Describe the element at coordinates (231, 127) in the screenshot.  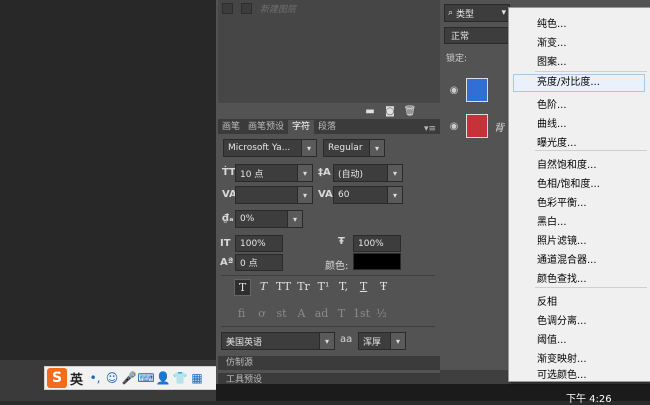
I see `tab-brush: 画笔` at that location.